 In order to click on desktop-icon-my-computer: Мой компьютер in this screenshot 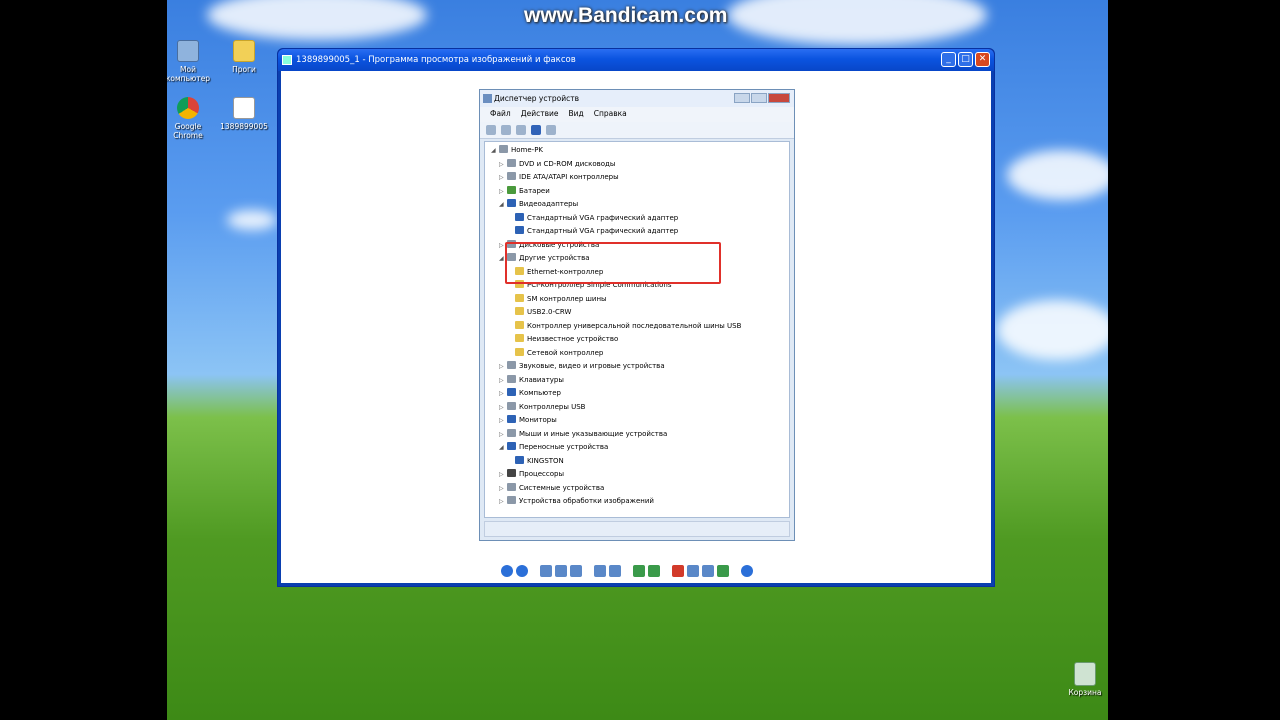, I will do `click(190, 61)`.